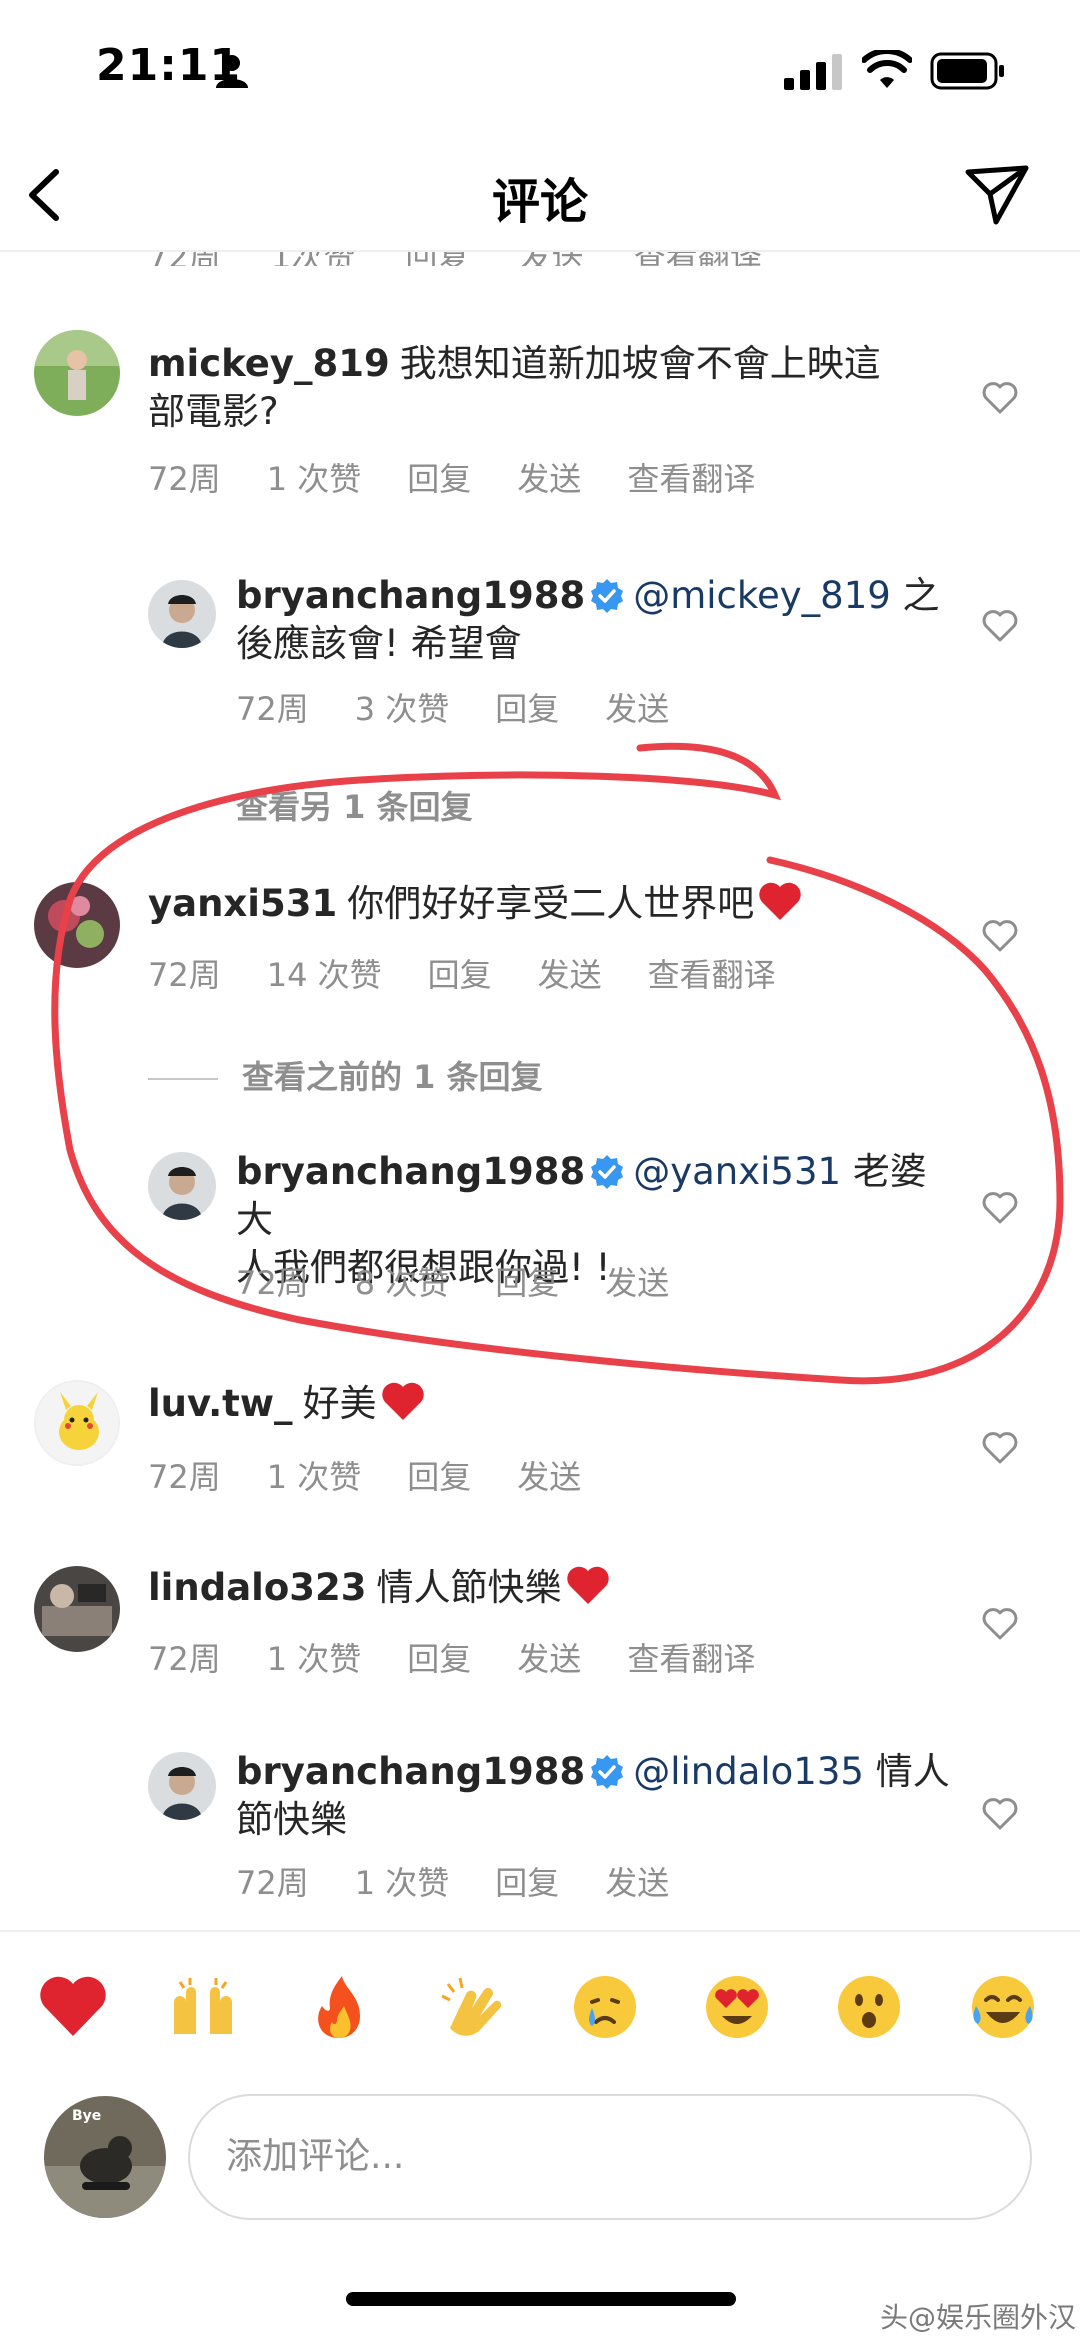 This screenshot has width=1080, height=2337. Describe the element at coordinates (737, 2007) in the screenshot. I see `heart-eyes-emoji-icon` at that location.